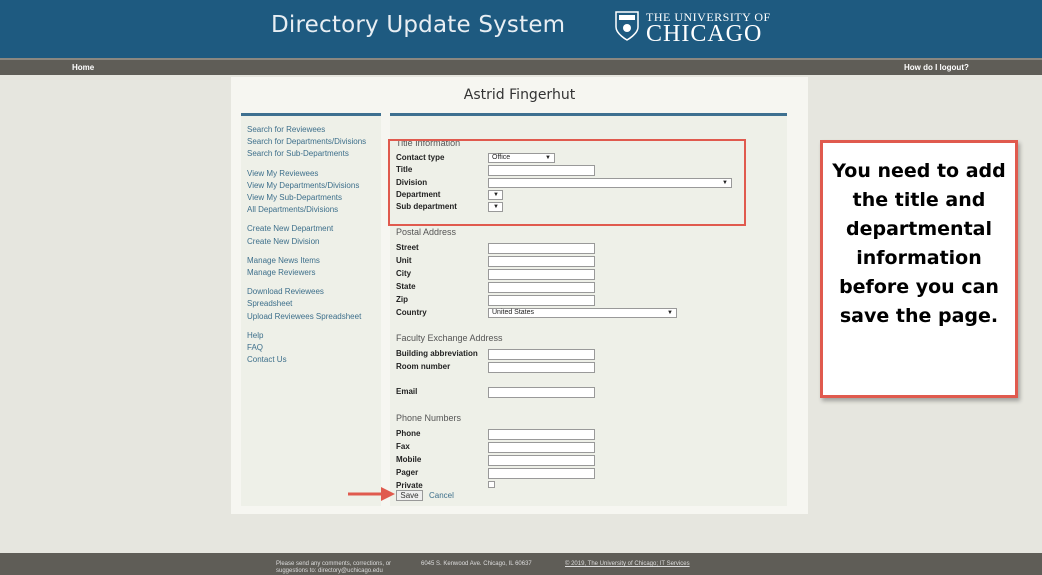  I want to click on email-input, so click(541, 392).